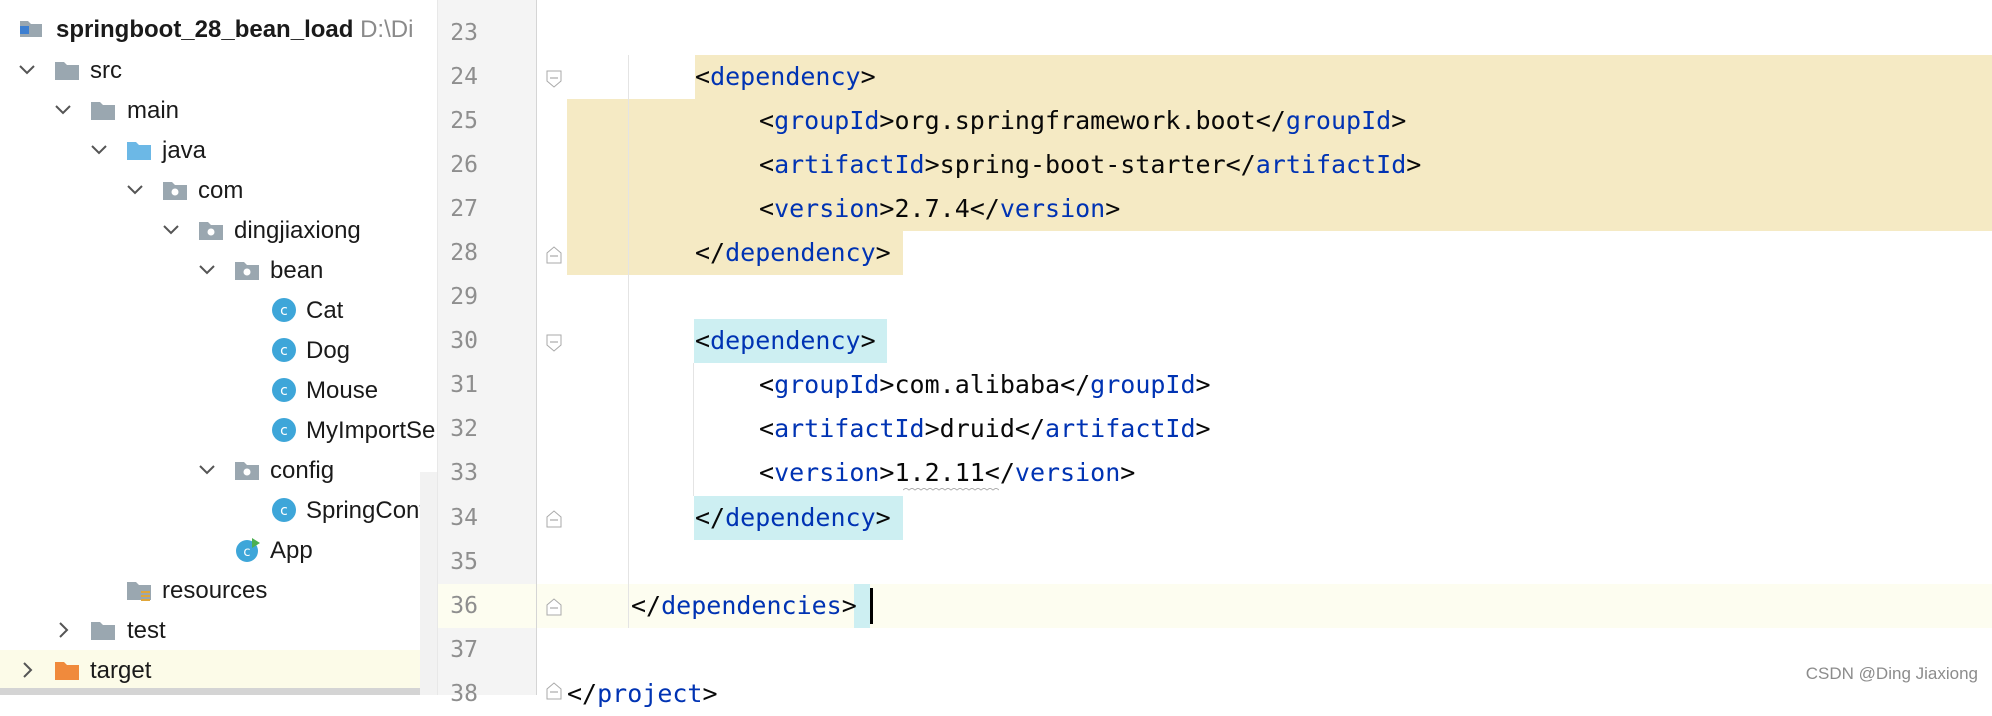 This screenshot has height=716, width=1992. What do you see at coordinates (218, 110) in the screenshot?
I see `tree-item-main: main` at bounding box center [218, 110].